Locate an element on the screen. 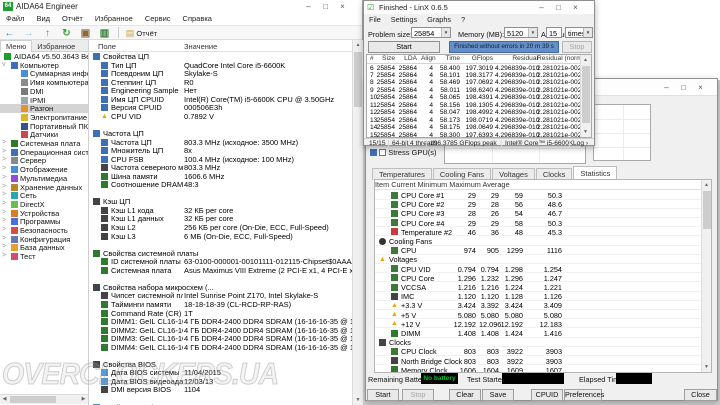 The image size is (720, 405). tree-item-directx: > DirectX is located at coordinates (44, 204).